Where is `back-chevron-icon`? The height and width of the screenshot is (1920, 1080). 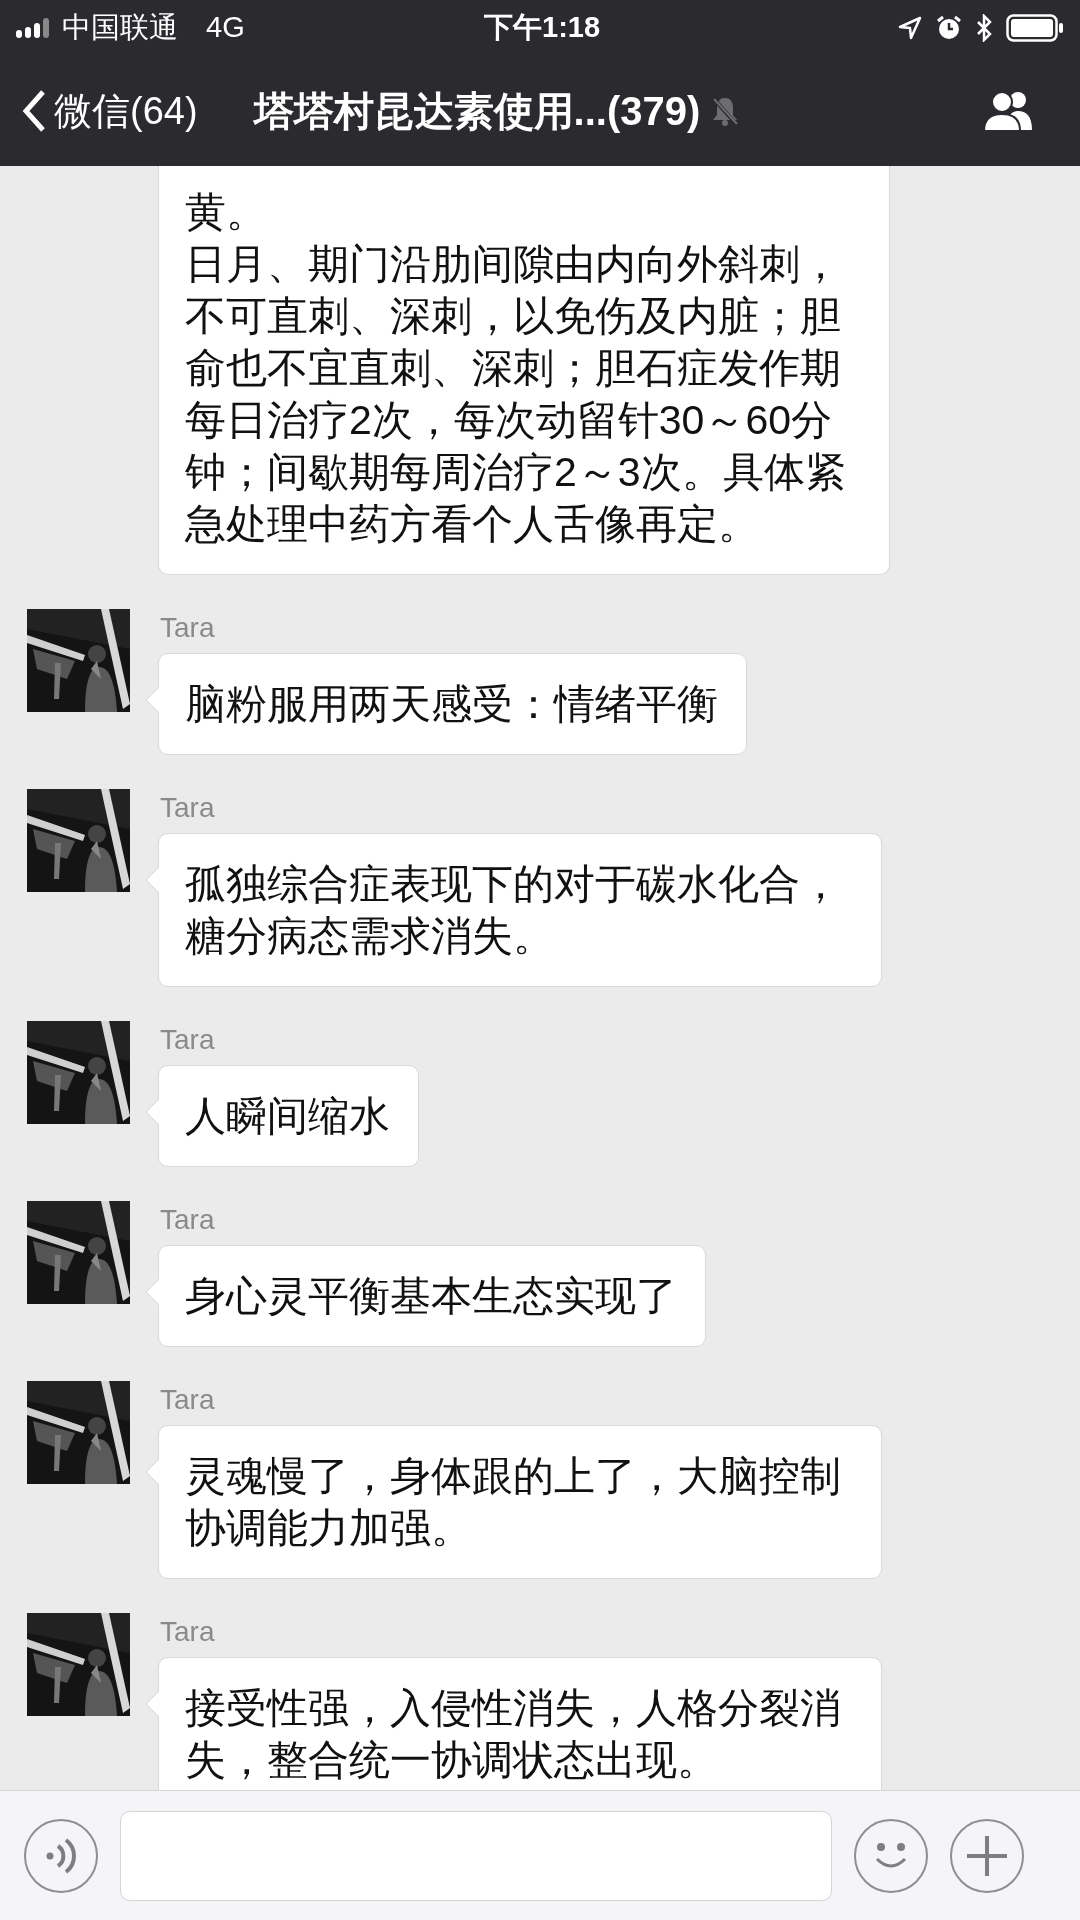
back-chevron-icon is located at coordinates (34, 111).